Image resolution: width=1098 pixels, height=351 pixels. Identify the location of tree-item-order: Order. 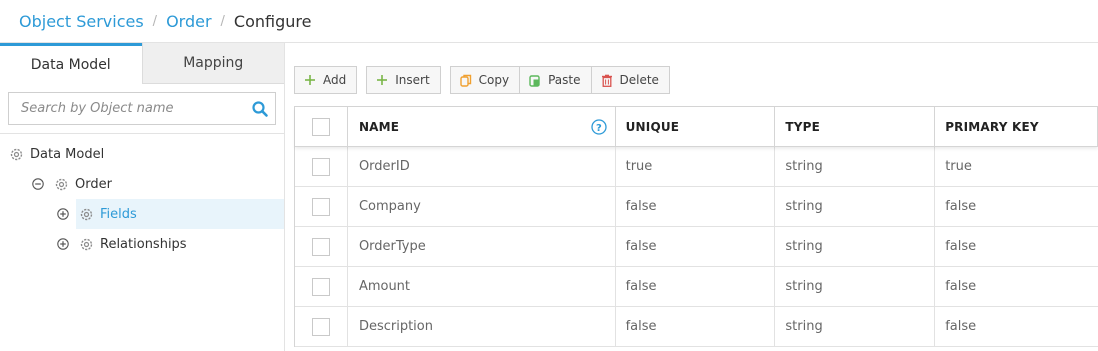
(142, 184).